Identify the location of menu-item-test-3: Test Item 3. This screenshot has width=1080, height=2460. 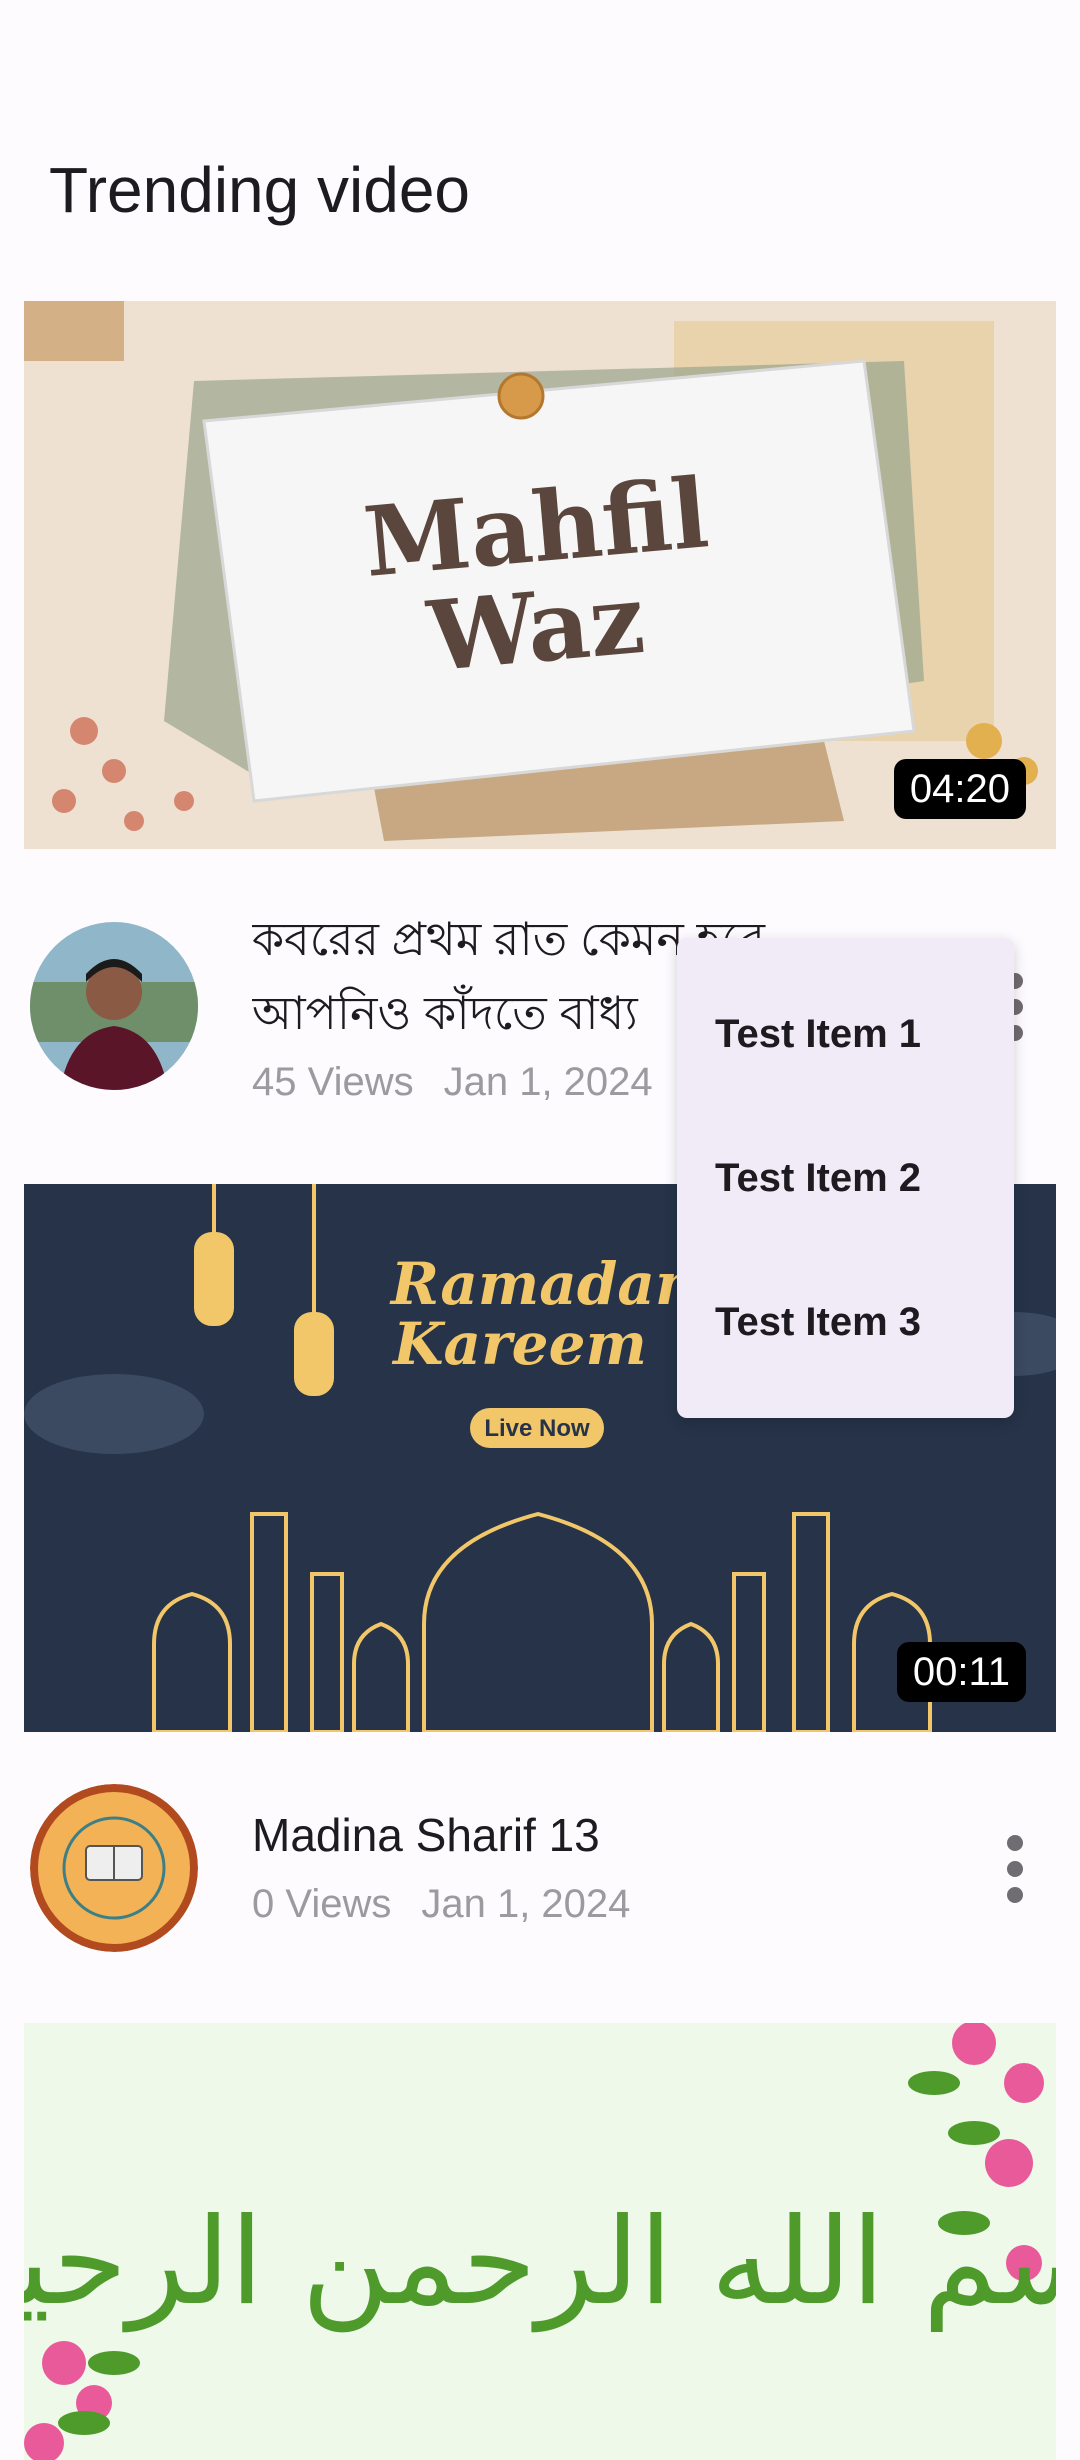
(845, 1322).